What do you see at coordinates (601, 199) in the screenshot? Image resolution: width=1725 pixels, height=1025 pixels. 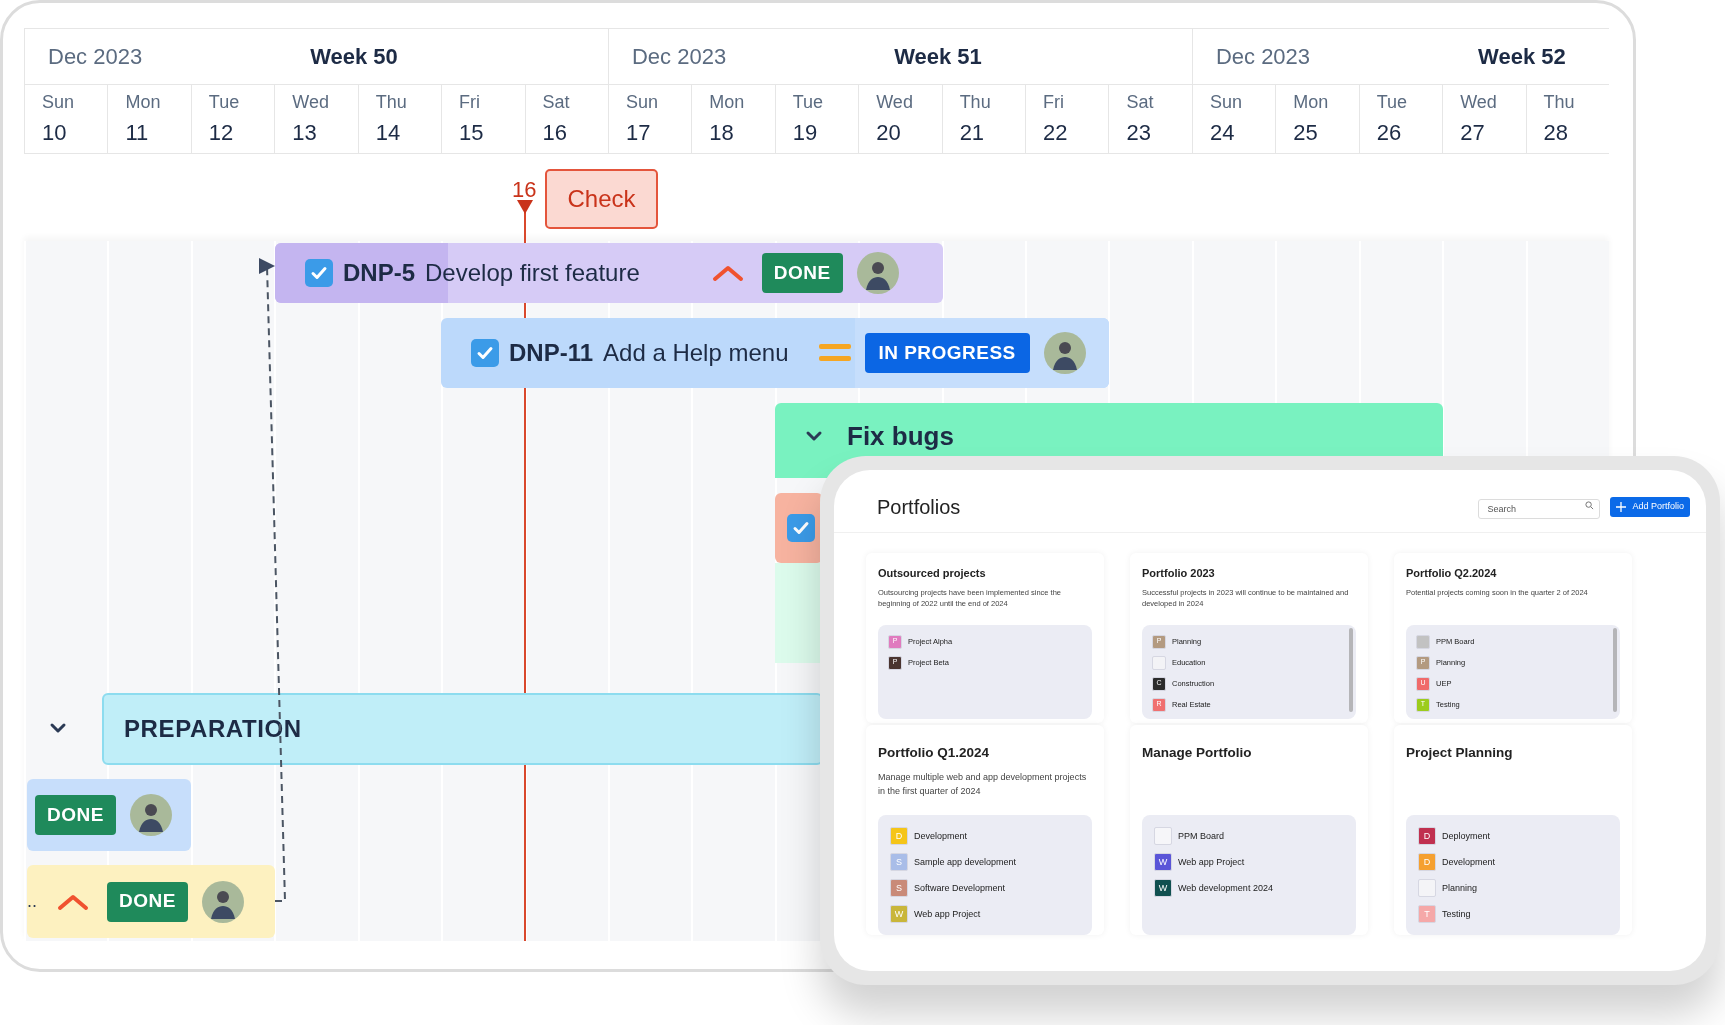 I see `milestone-label: Check` at bounding box center [601, 199].